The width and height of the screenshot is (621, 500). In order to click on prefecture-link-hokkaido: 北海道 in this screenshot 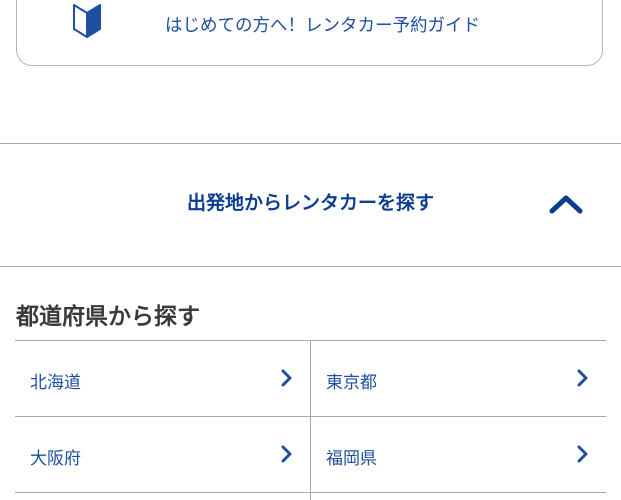, I will do `click(162, 378)`.